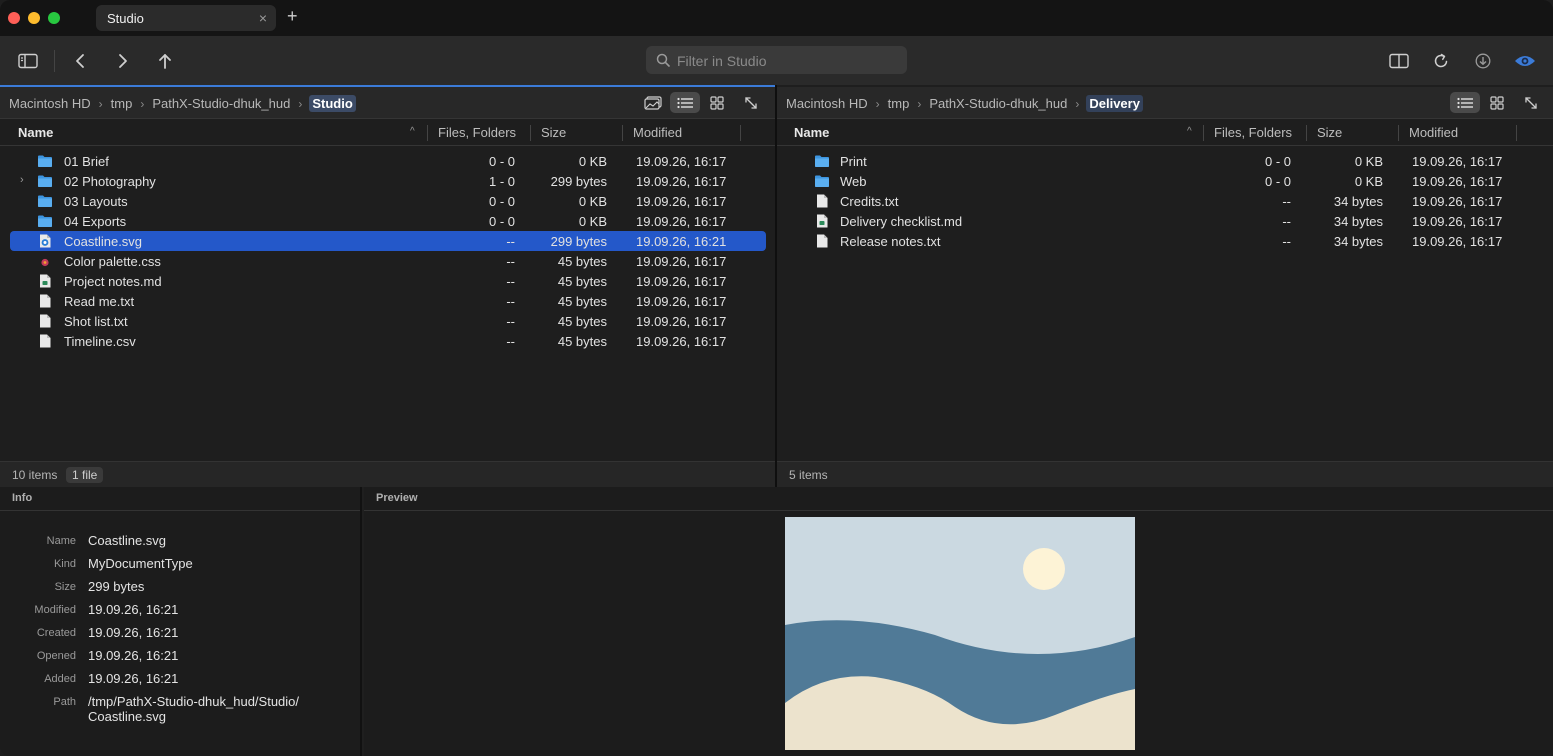 Image resolution: width=1553 pixels, height=756 pixels. What do you see at coordinates (292, 16) in the screenshot?
I see `new-tab-button: +` at bounding box center [292, 16].